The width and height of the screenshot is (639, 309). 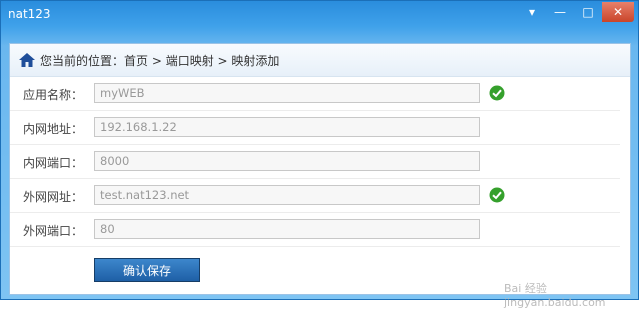 What do you see at coordinates (287, 195) in the screenshot?
I see `wan-url-input` at bounding box center [287, 195].